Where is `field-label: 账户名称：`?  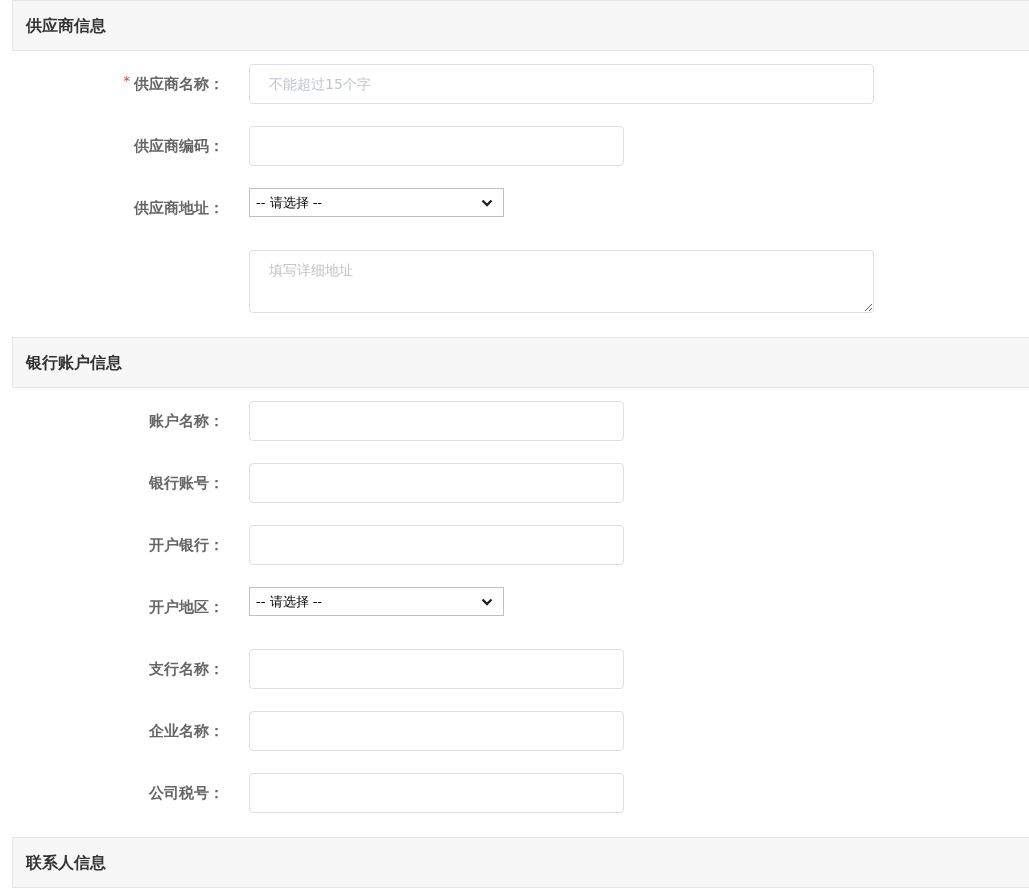
field-label: 账户名称： is located at coordinates (186, 421).